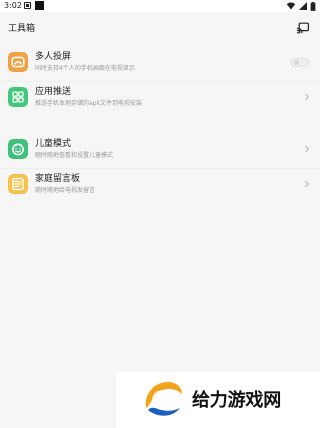 The image size is (320, 428). I want to click on watermark: 给力游戏网, so click(218, 400).